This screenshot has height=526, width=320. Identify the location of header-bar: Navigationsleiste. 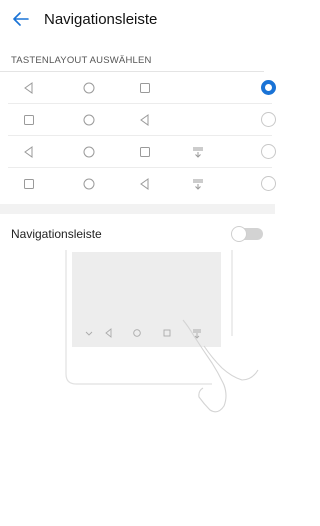
(137, 19).